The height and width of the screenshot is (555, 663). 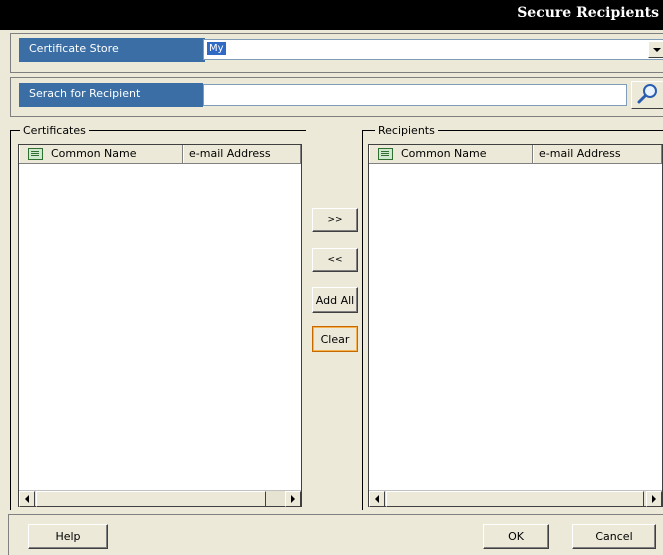 I want to click on recipients-horizontal-scrollbar, so click(x=515, y=498).